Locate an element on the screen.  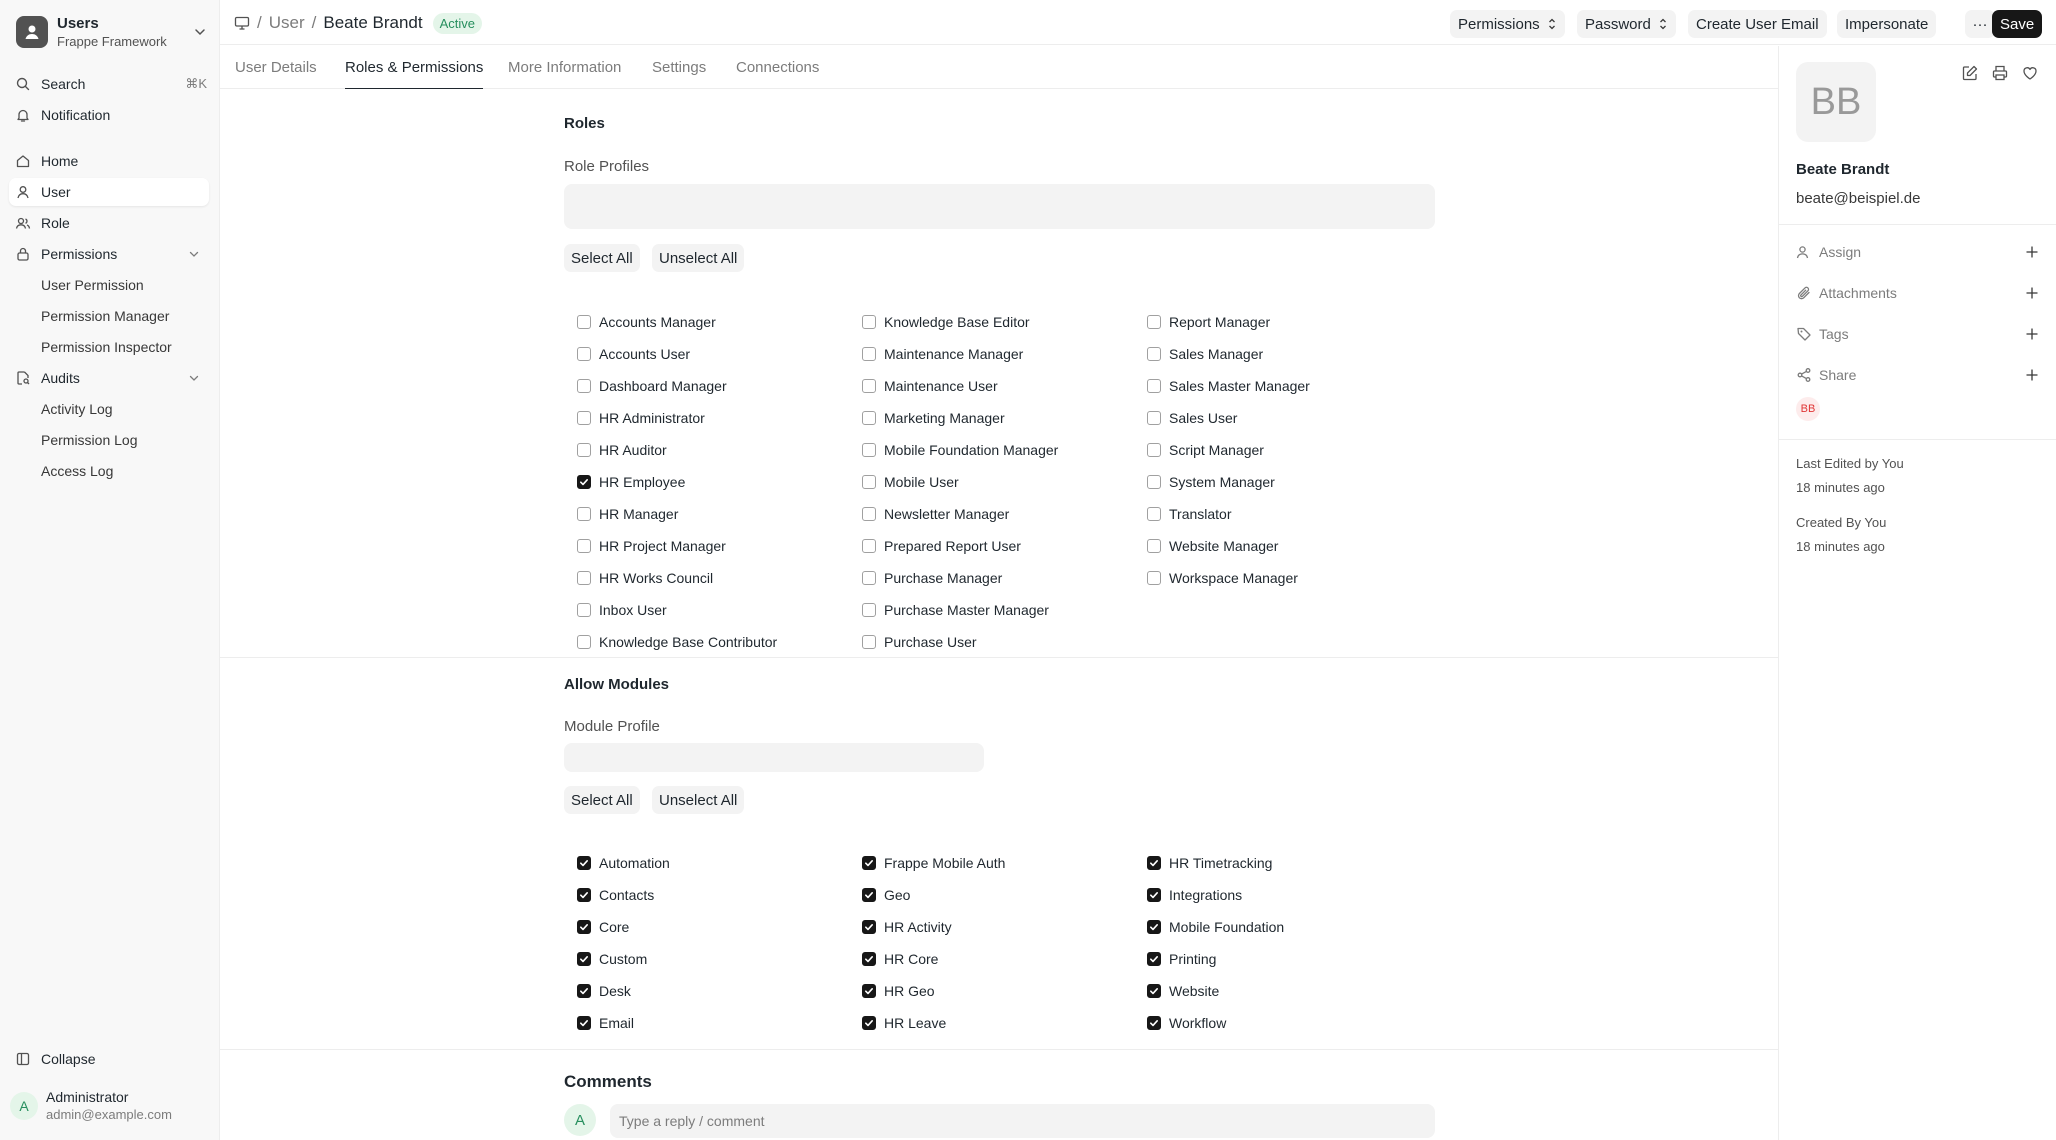
role-checkbox: Workspace Manager is located at coordinates (1222, 578).